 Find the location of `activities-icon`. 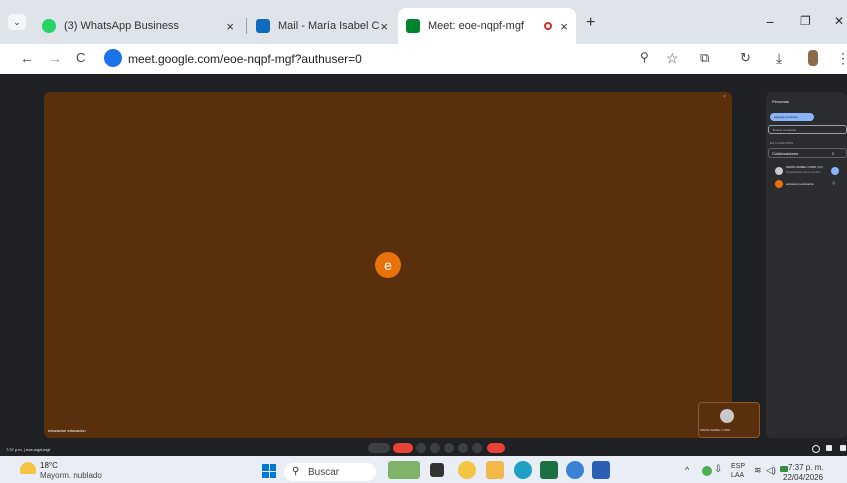

activities-icon is located at coordinates (843, 448).